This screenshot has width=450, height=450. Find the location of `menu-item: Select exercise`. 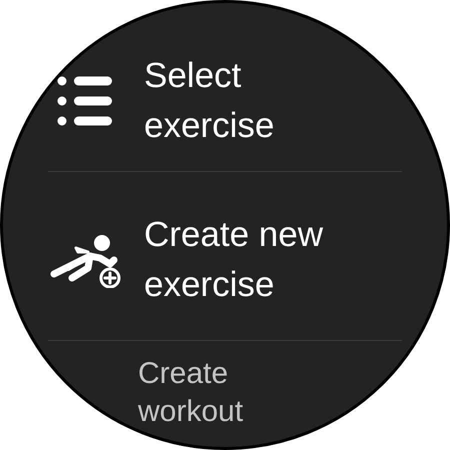

menu-item: Select exercise is located at coordinates (259, 101).